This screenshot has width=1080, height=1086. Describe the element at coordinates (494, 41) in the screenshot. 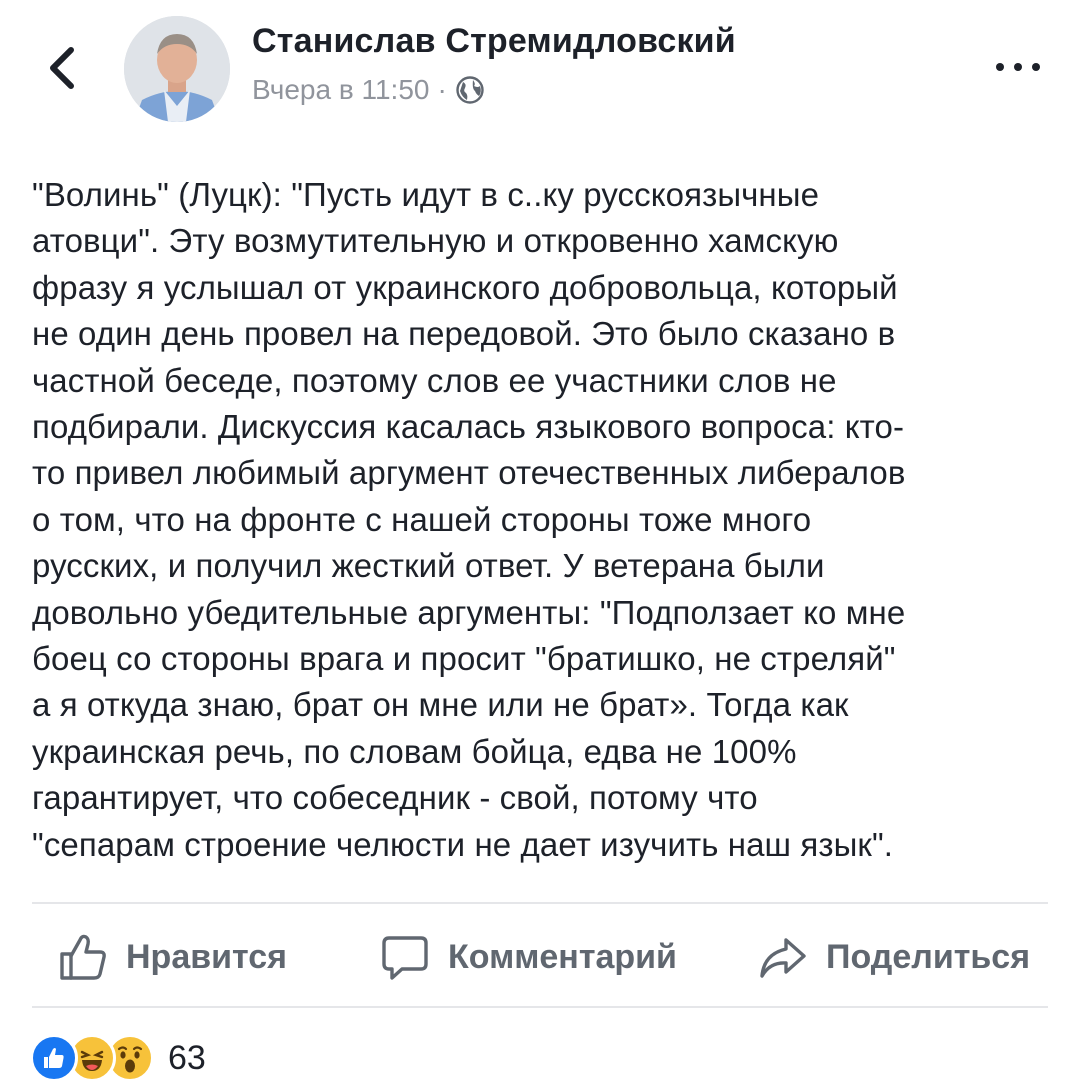

I see `author-name: Станислав Стремидловский` at that location.